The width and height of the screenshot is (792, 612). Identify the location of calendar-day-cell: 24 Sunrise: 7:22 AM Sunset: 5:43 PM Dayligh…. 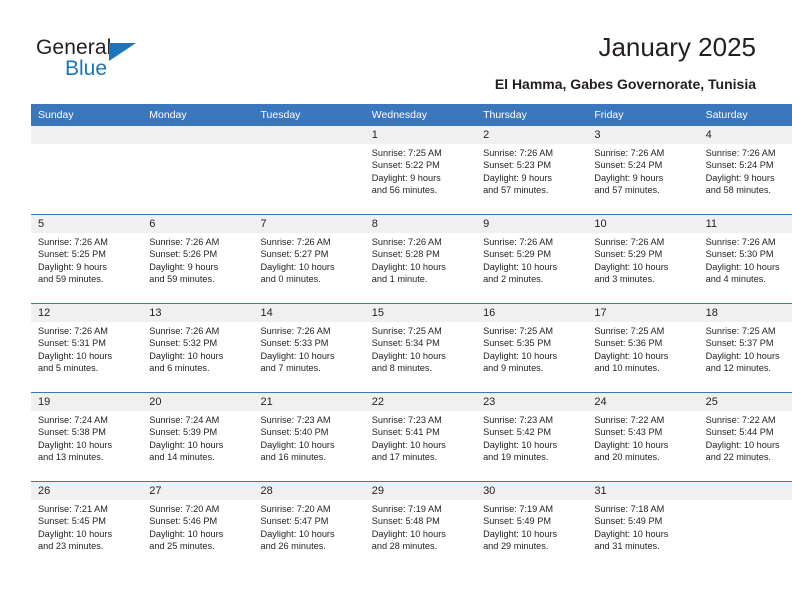
(643, 437).